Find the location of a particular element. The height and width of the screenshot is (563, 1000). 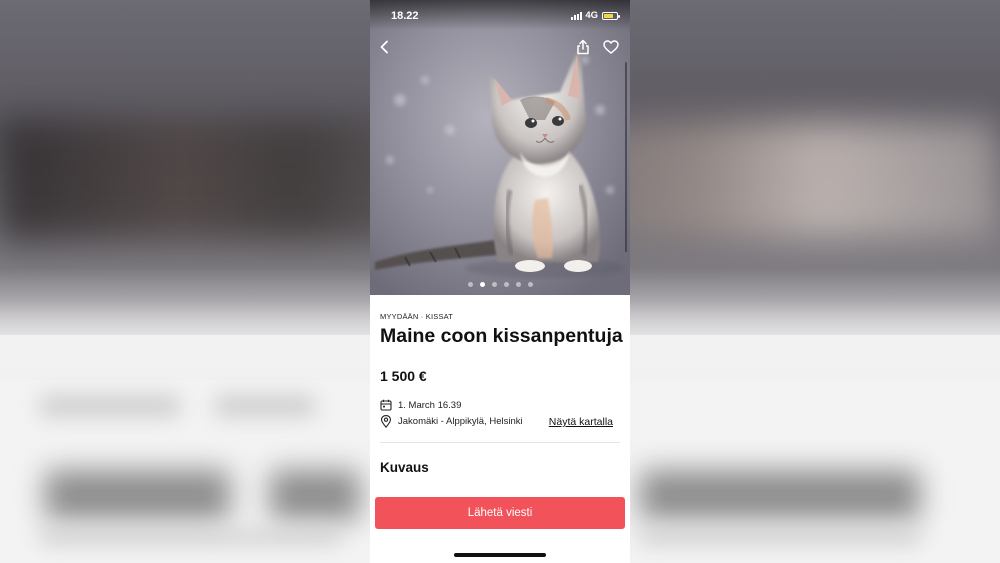

send-message-button: Lähetä viesti is located at coordinates (500, 513).